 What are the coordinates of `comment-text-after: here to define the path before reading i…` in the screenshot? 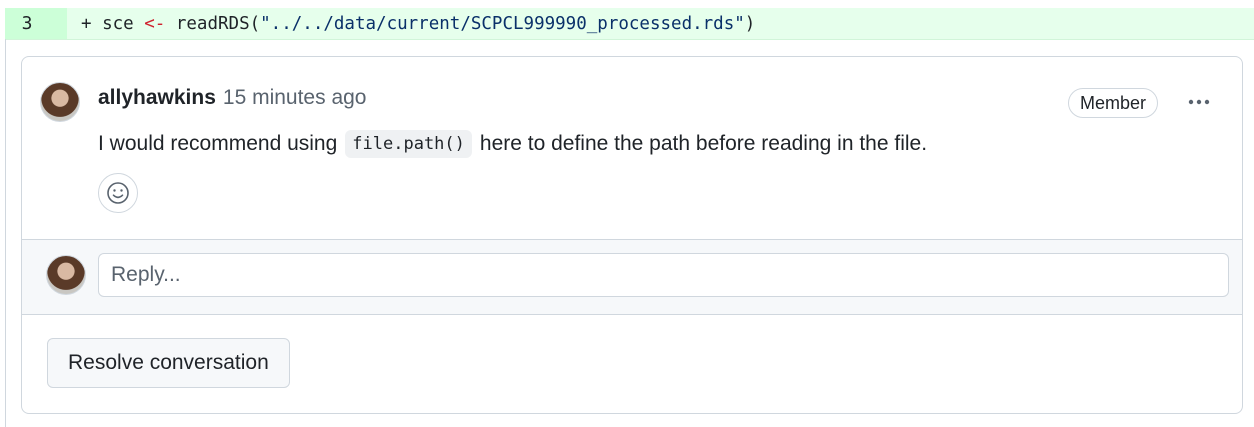 It's located at (703, 143).